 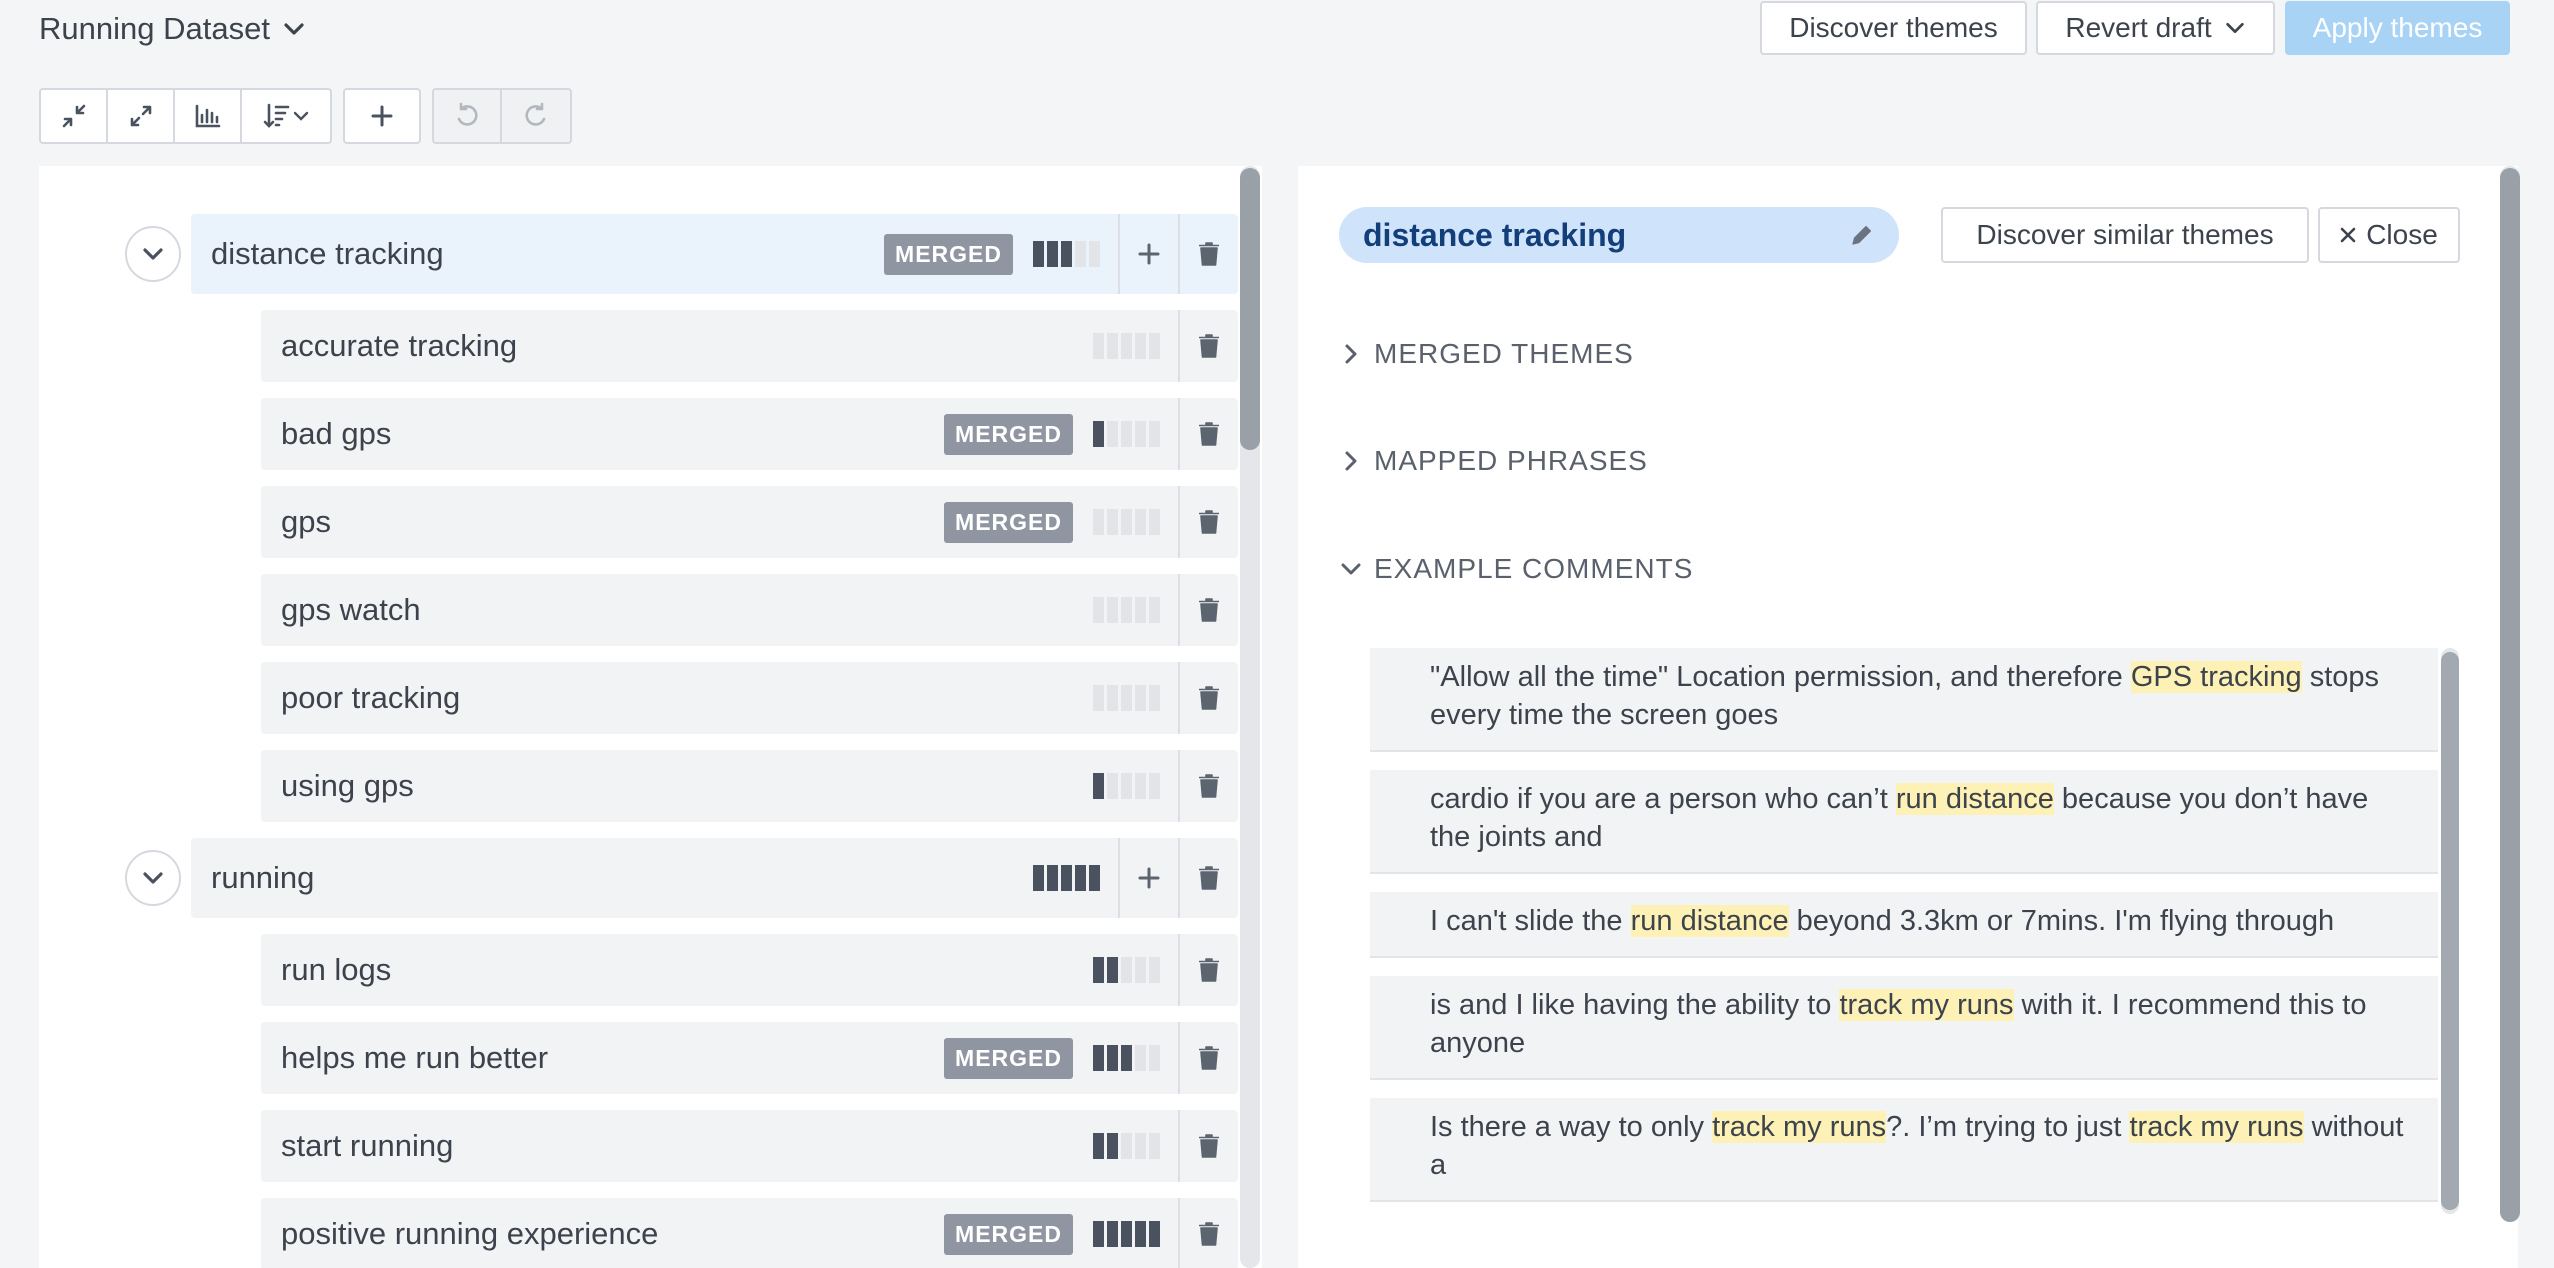 What do you see at coordinates (306, 521) in the screenshot?
I see `theme-label: gps` at bounding box center [306, 521].